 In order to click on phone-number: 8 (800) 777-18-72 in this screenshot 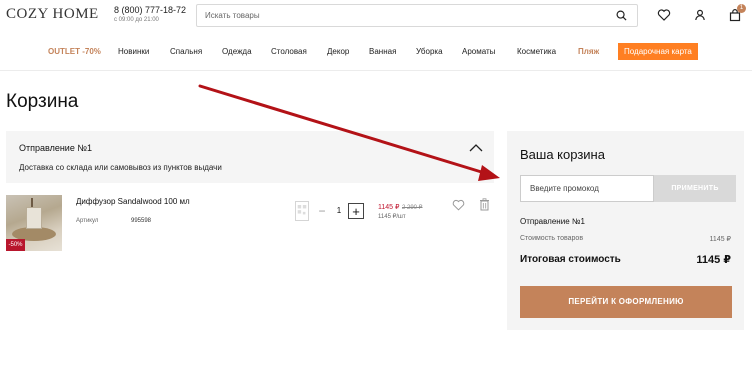, I will do `click(150, 10)`.